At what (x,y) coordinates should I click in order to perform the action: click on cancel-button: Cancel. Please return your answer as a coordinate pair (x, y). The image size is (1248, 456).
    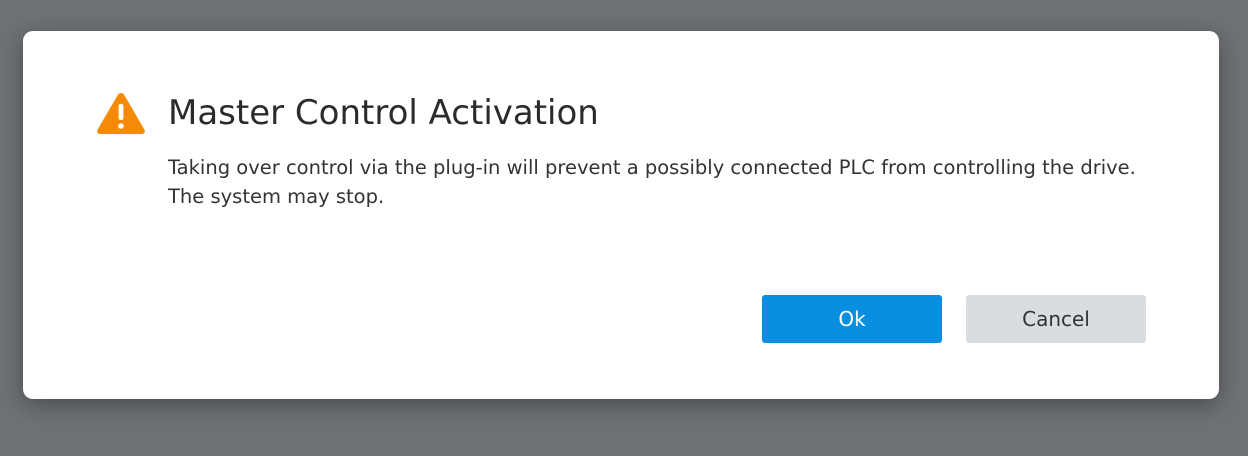
    Looking at the image, I should click on (1056, 319).